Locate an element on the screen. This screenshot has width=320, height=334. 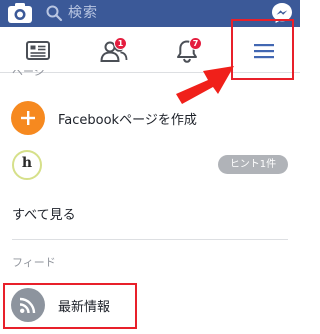
feeds-section-header: フィード is located at coordinates (34, 262).